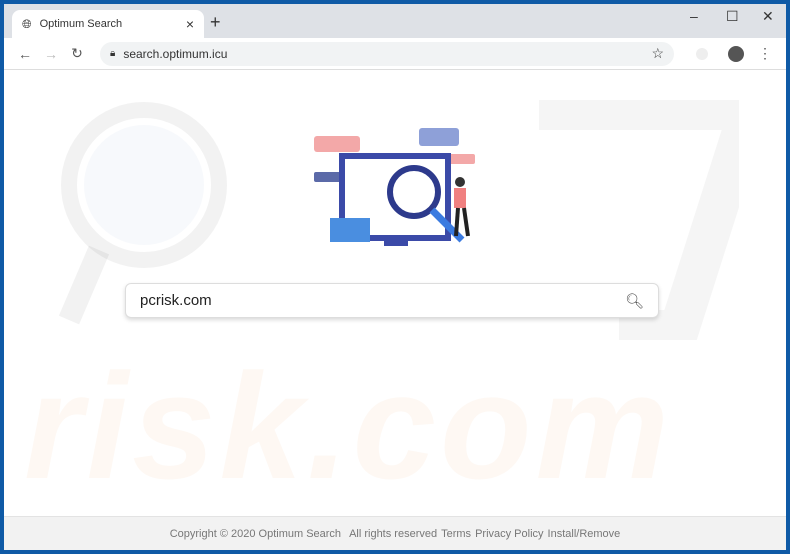  What do you see at coordinates (768, 16) in the screenshot?
I see `close-window-button: ✕` at bounding box center [768, 16].